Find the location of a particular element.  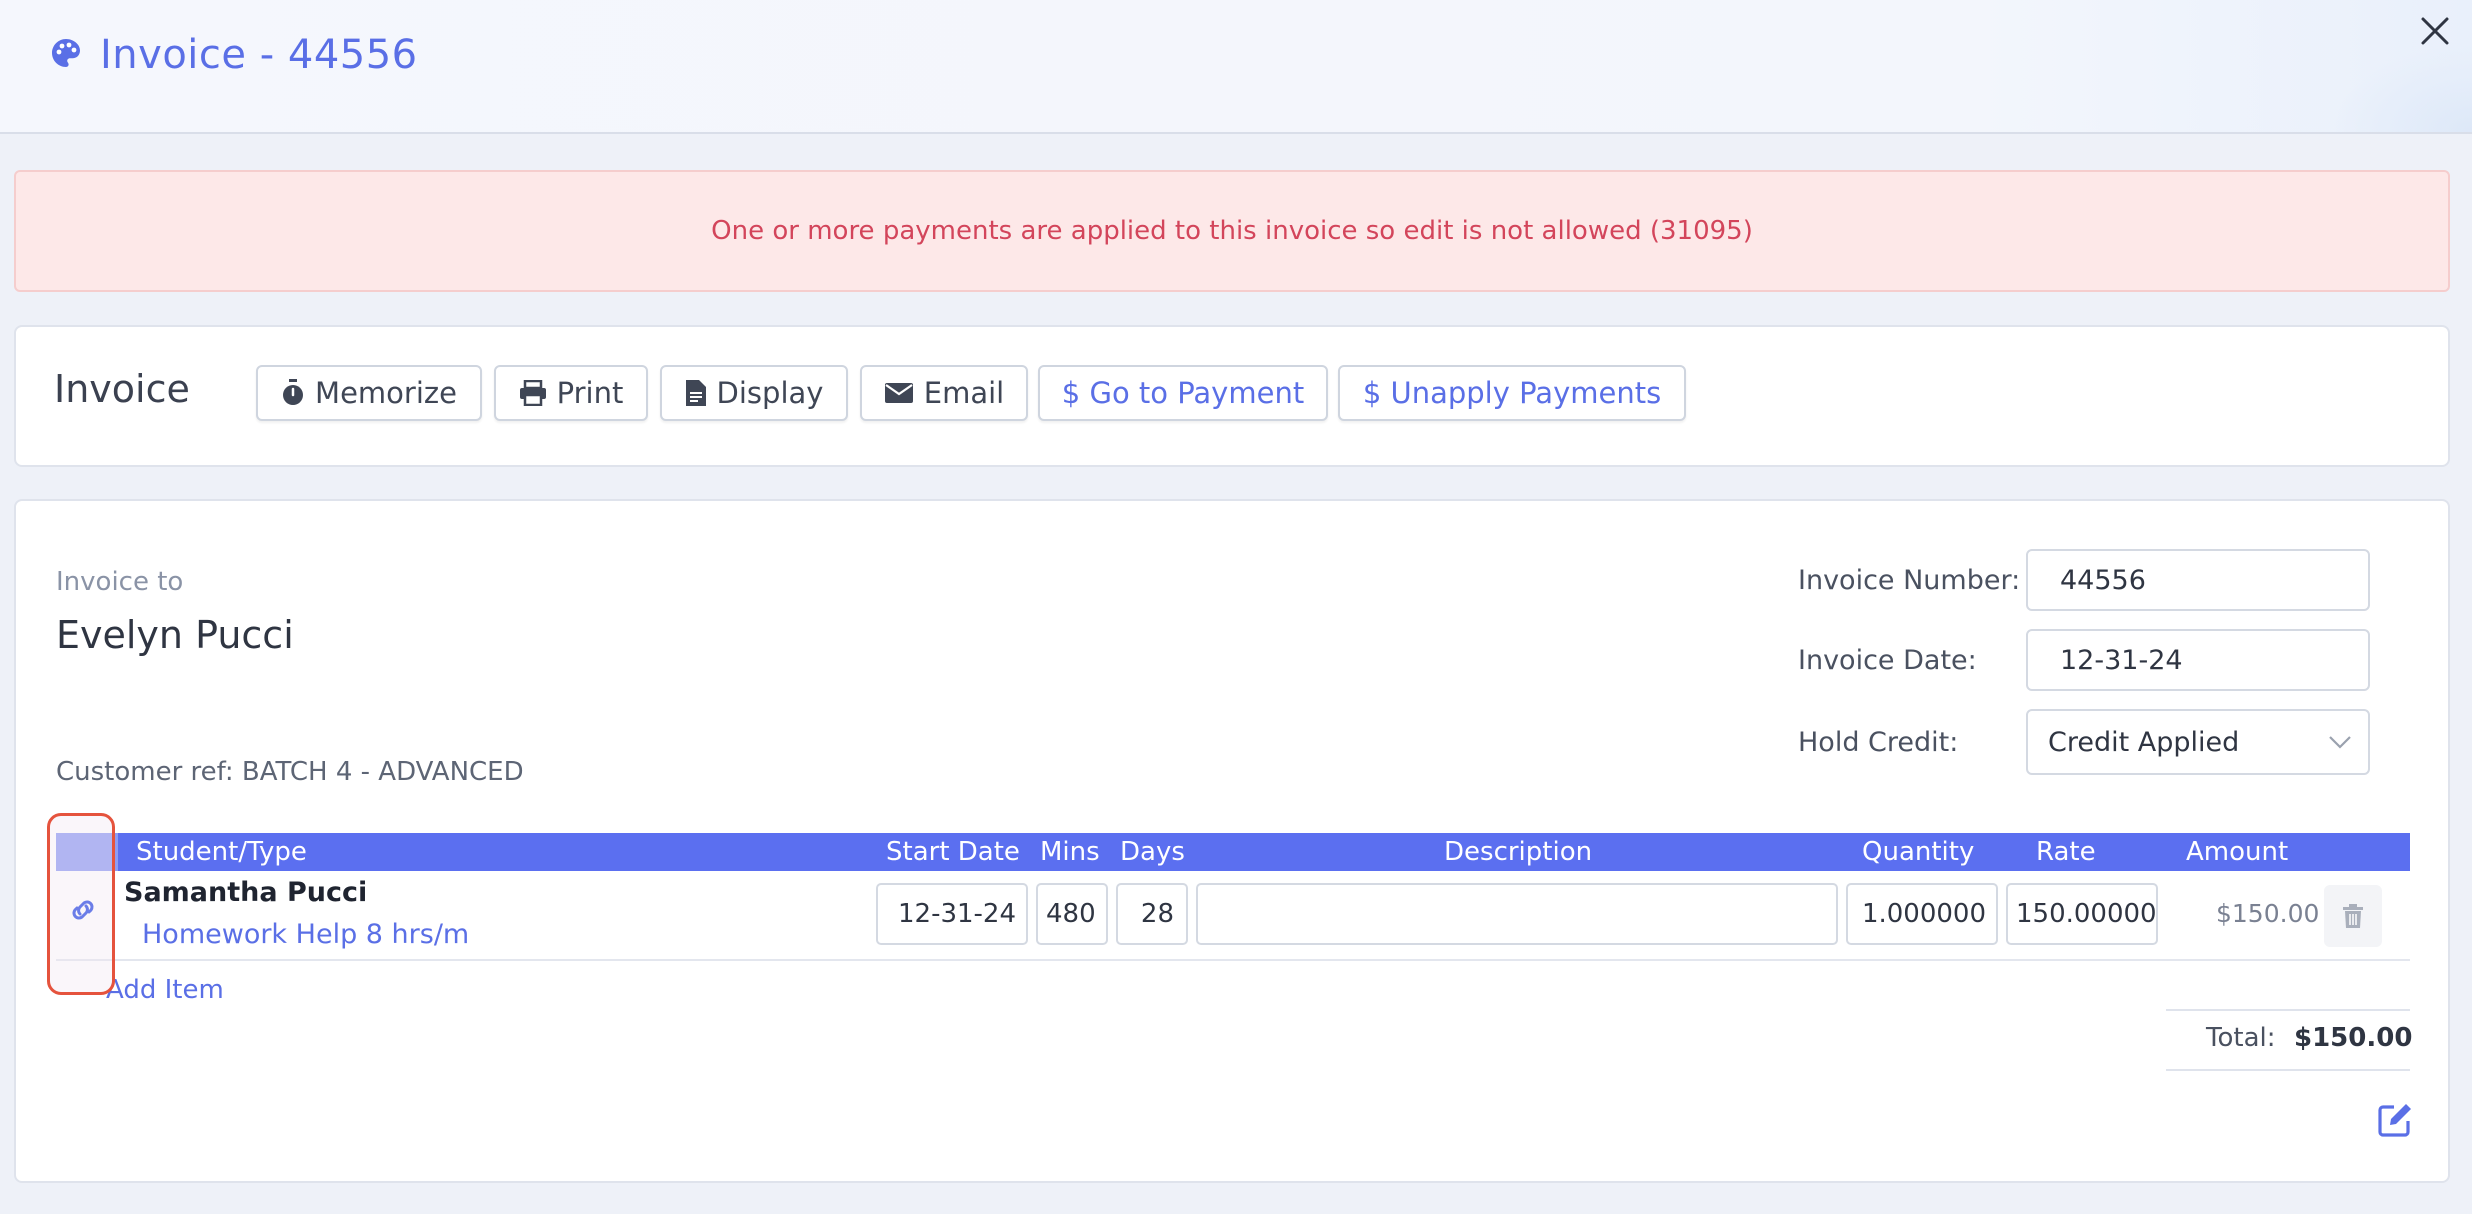

go-to-payment-label: $ Go to Payment is located at coordinates (1183, 393).